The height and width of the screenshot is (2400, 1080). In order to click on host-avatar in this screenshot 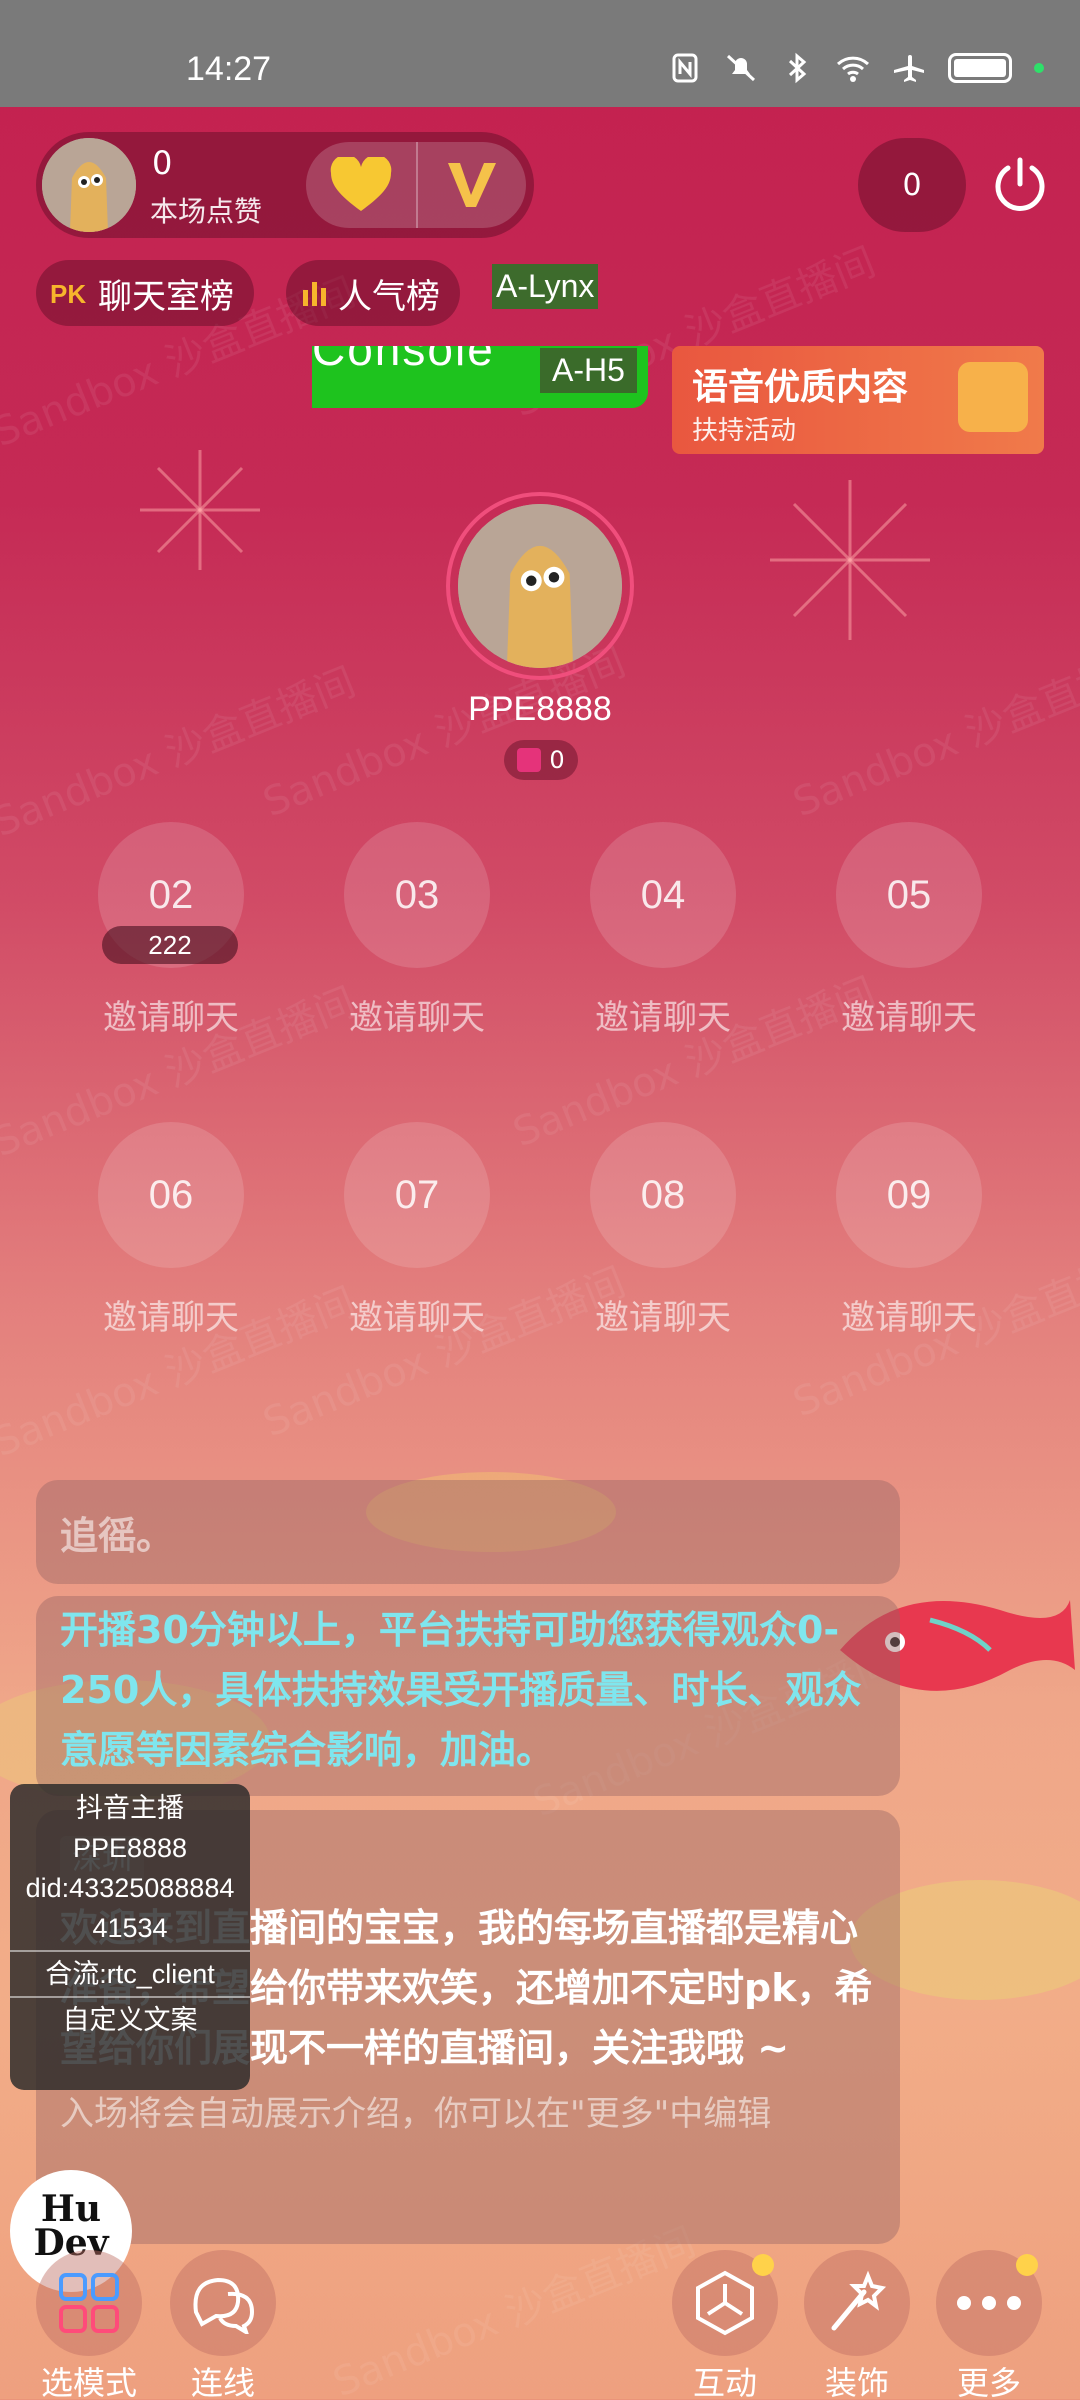, I will do `click(540, 586)`.